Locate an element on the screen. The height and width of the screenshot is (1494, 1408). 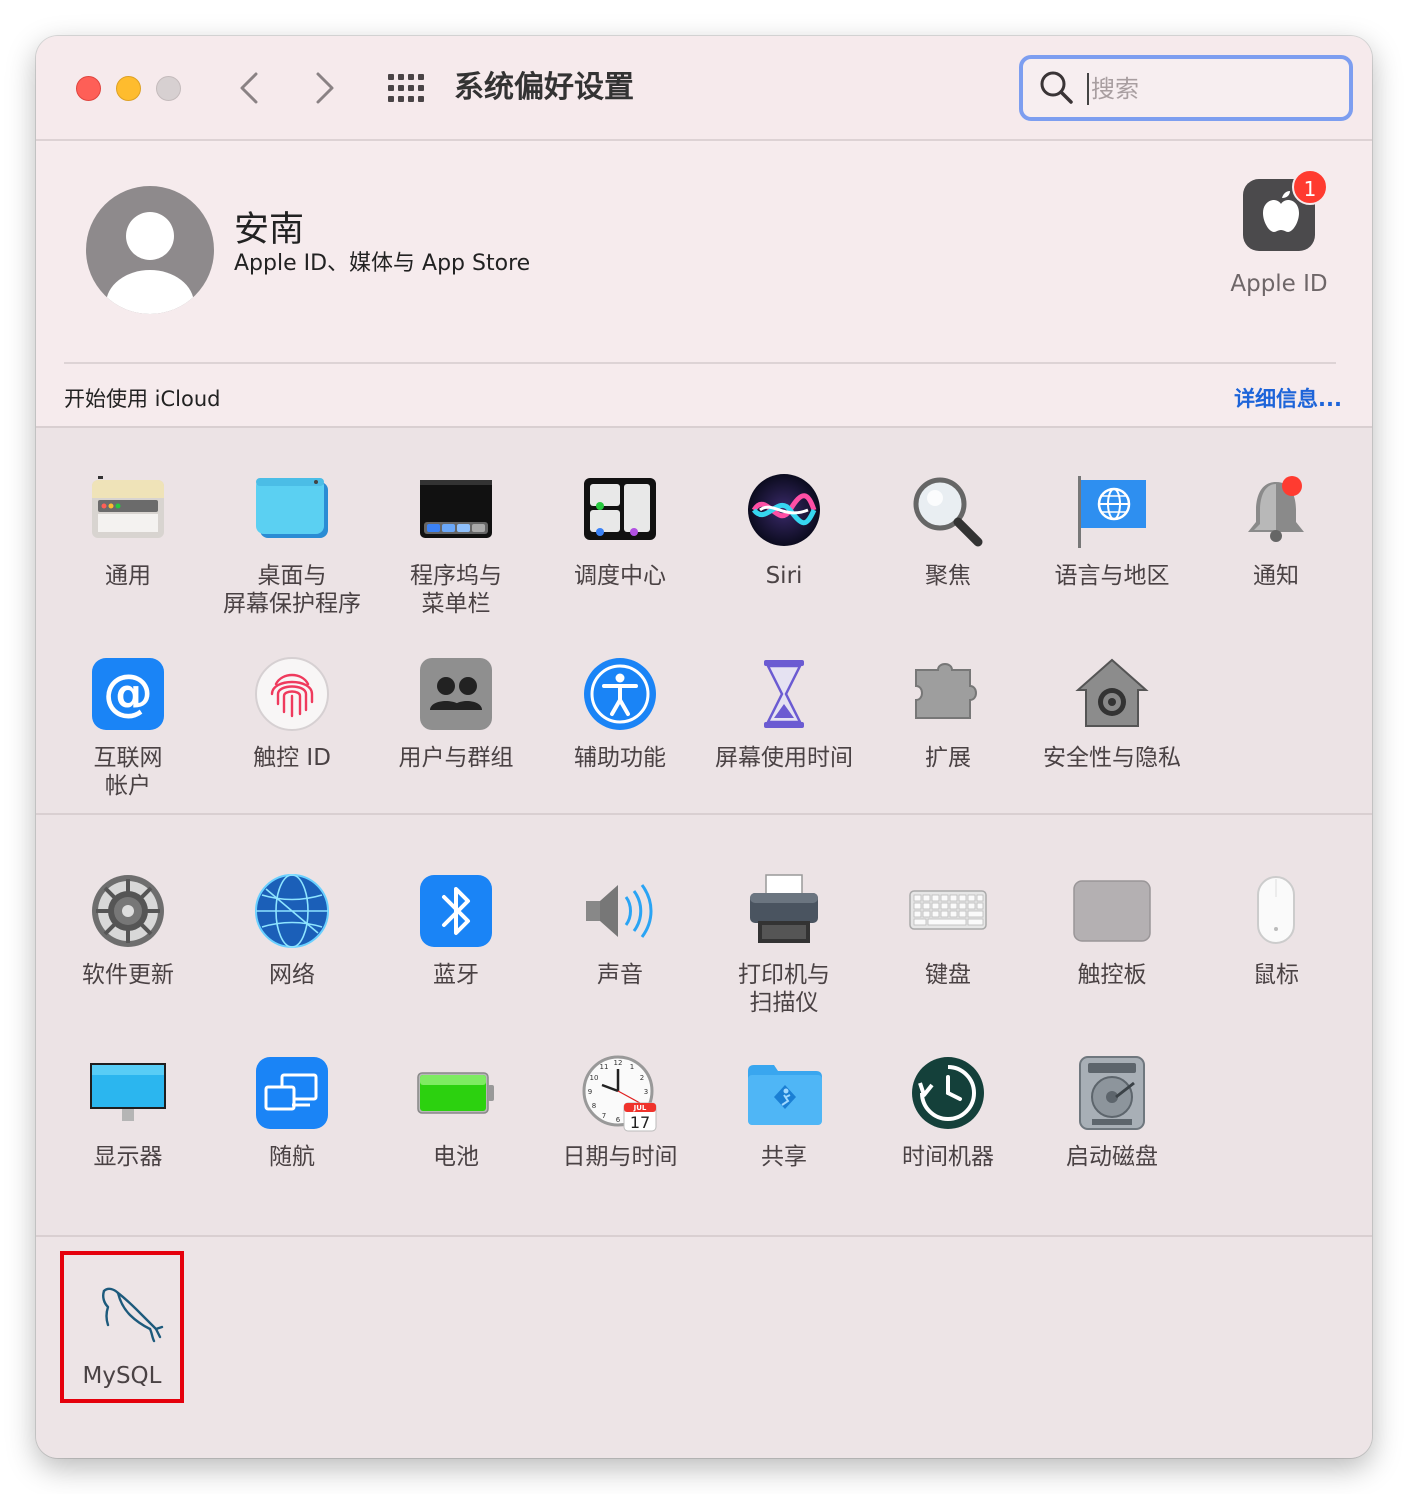
pane-trackpad: 触控板 is located at coordinates (1112, 930).